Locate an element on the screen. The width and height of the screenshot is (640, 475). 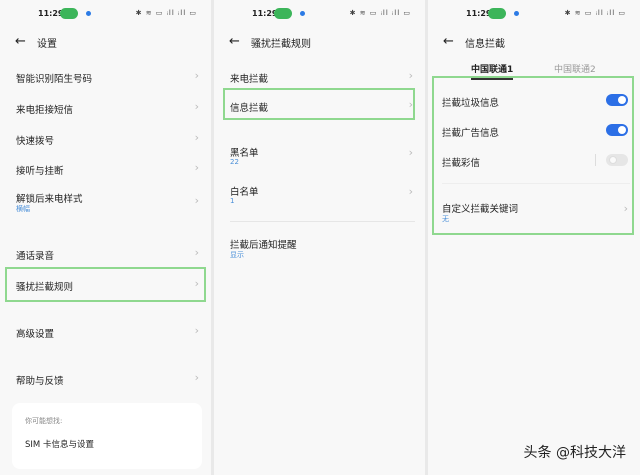
page-title: 骚扰拦截规则 is located at coordinates (281, 44).